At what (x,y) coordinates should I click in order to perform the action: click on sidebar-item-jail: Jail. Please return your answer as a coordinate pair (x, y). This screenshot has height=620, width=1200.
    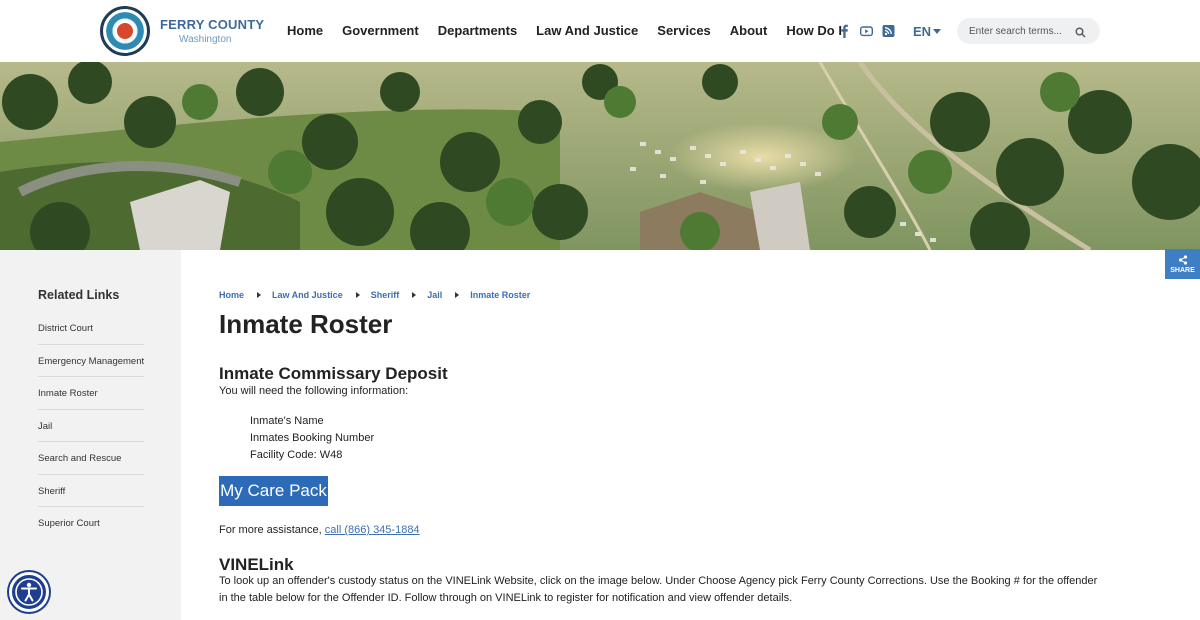
    Looking at the image, I should click on (91, 426).